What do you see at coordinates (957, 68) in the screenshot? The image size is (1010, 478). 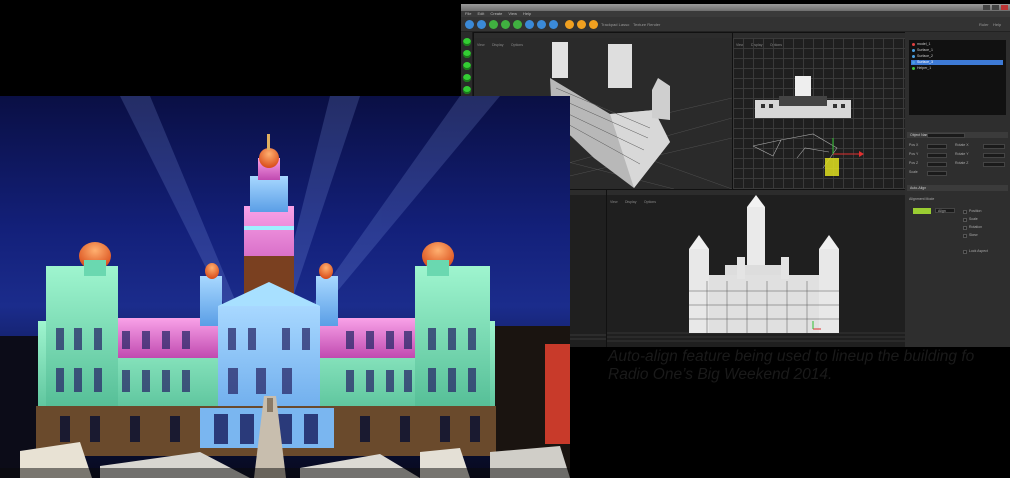 I see `layer-item: Helper_1` at bounding box center [957, 68].